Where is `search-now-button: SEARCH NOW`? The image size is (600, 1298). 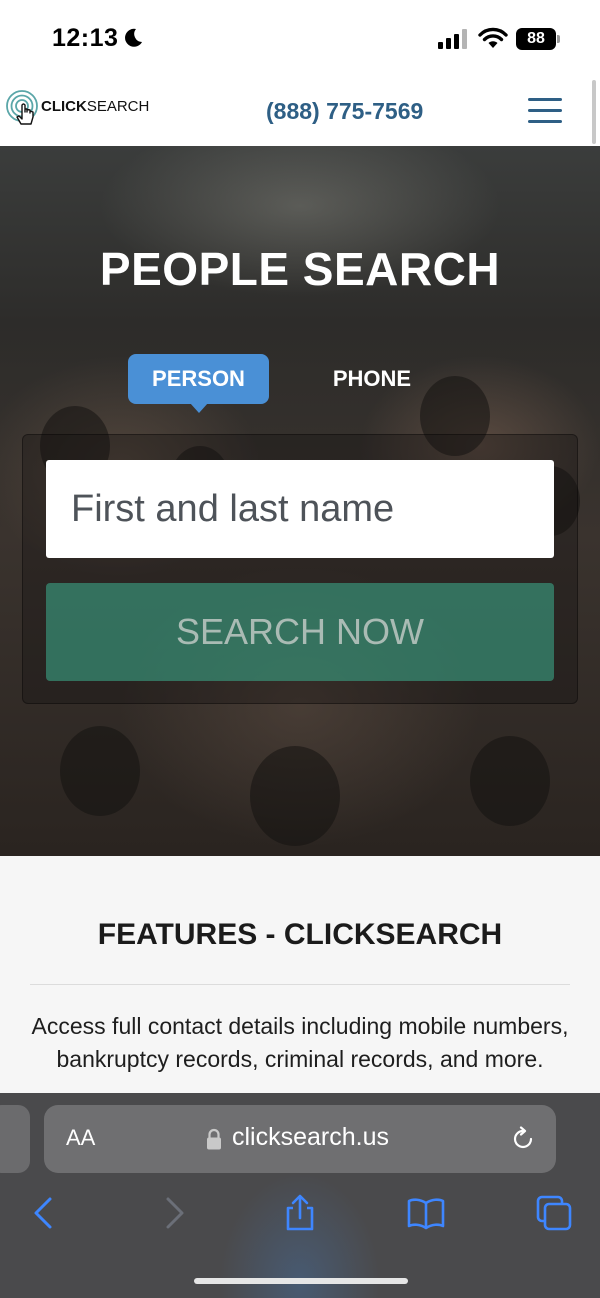
search-now-button: SEARCH NOW is located at coordinates (300, 632).